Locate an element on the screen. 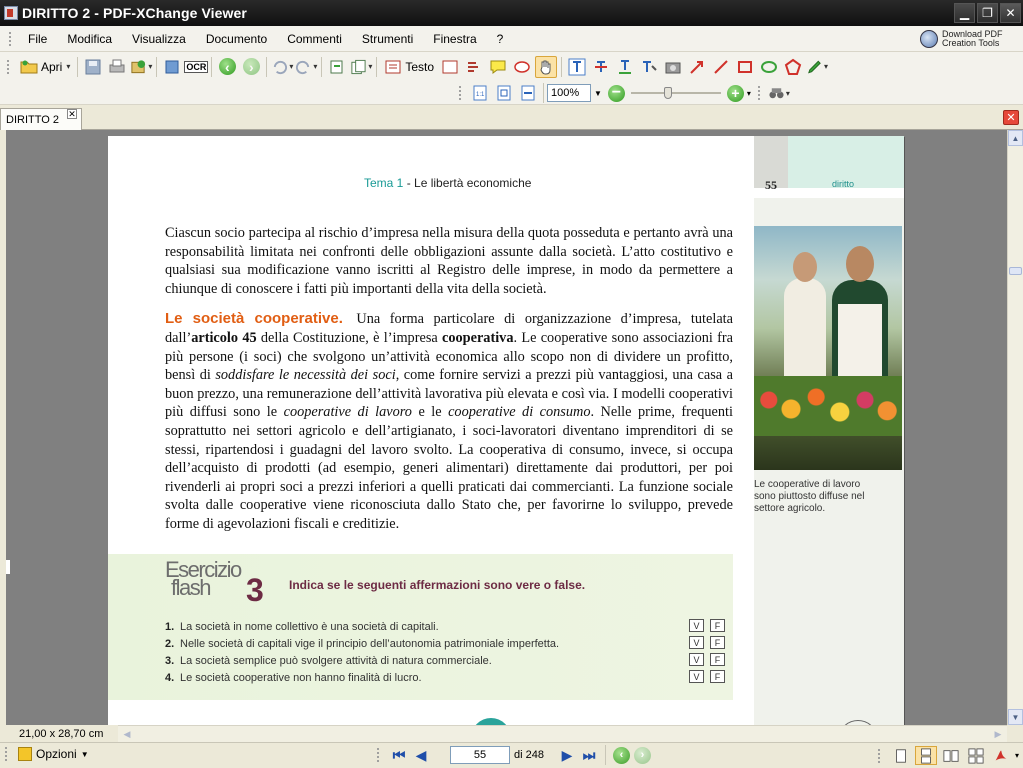  single-page-button is located at coordinates (901, 755).